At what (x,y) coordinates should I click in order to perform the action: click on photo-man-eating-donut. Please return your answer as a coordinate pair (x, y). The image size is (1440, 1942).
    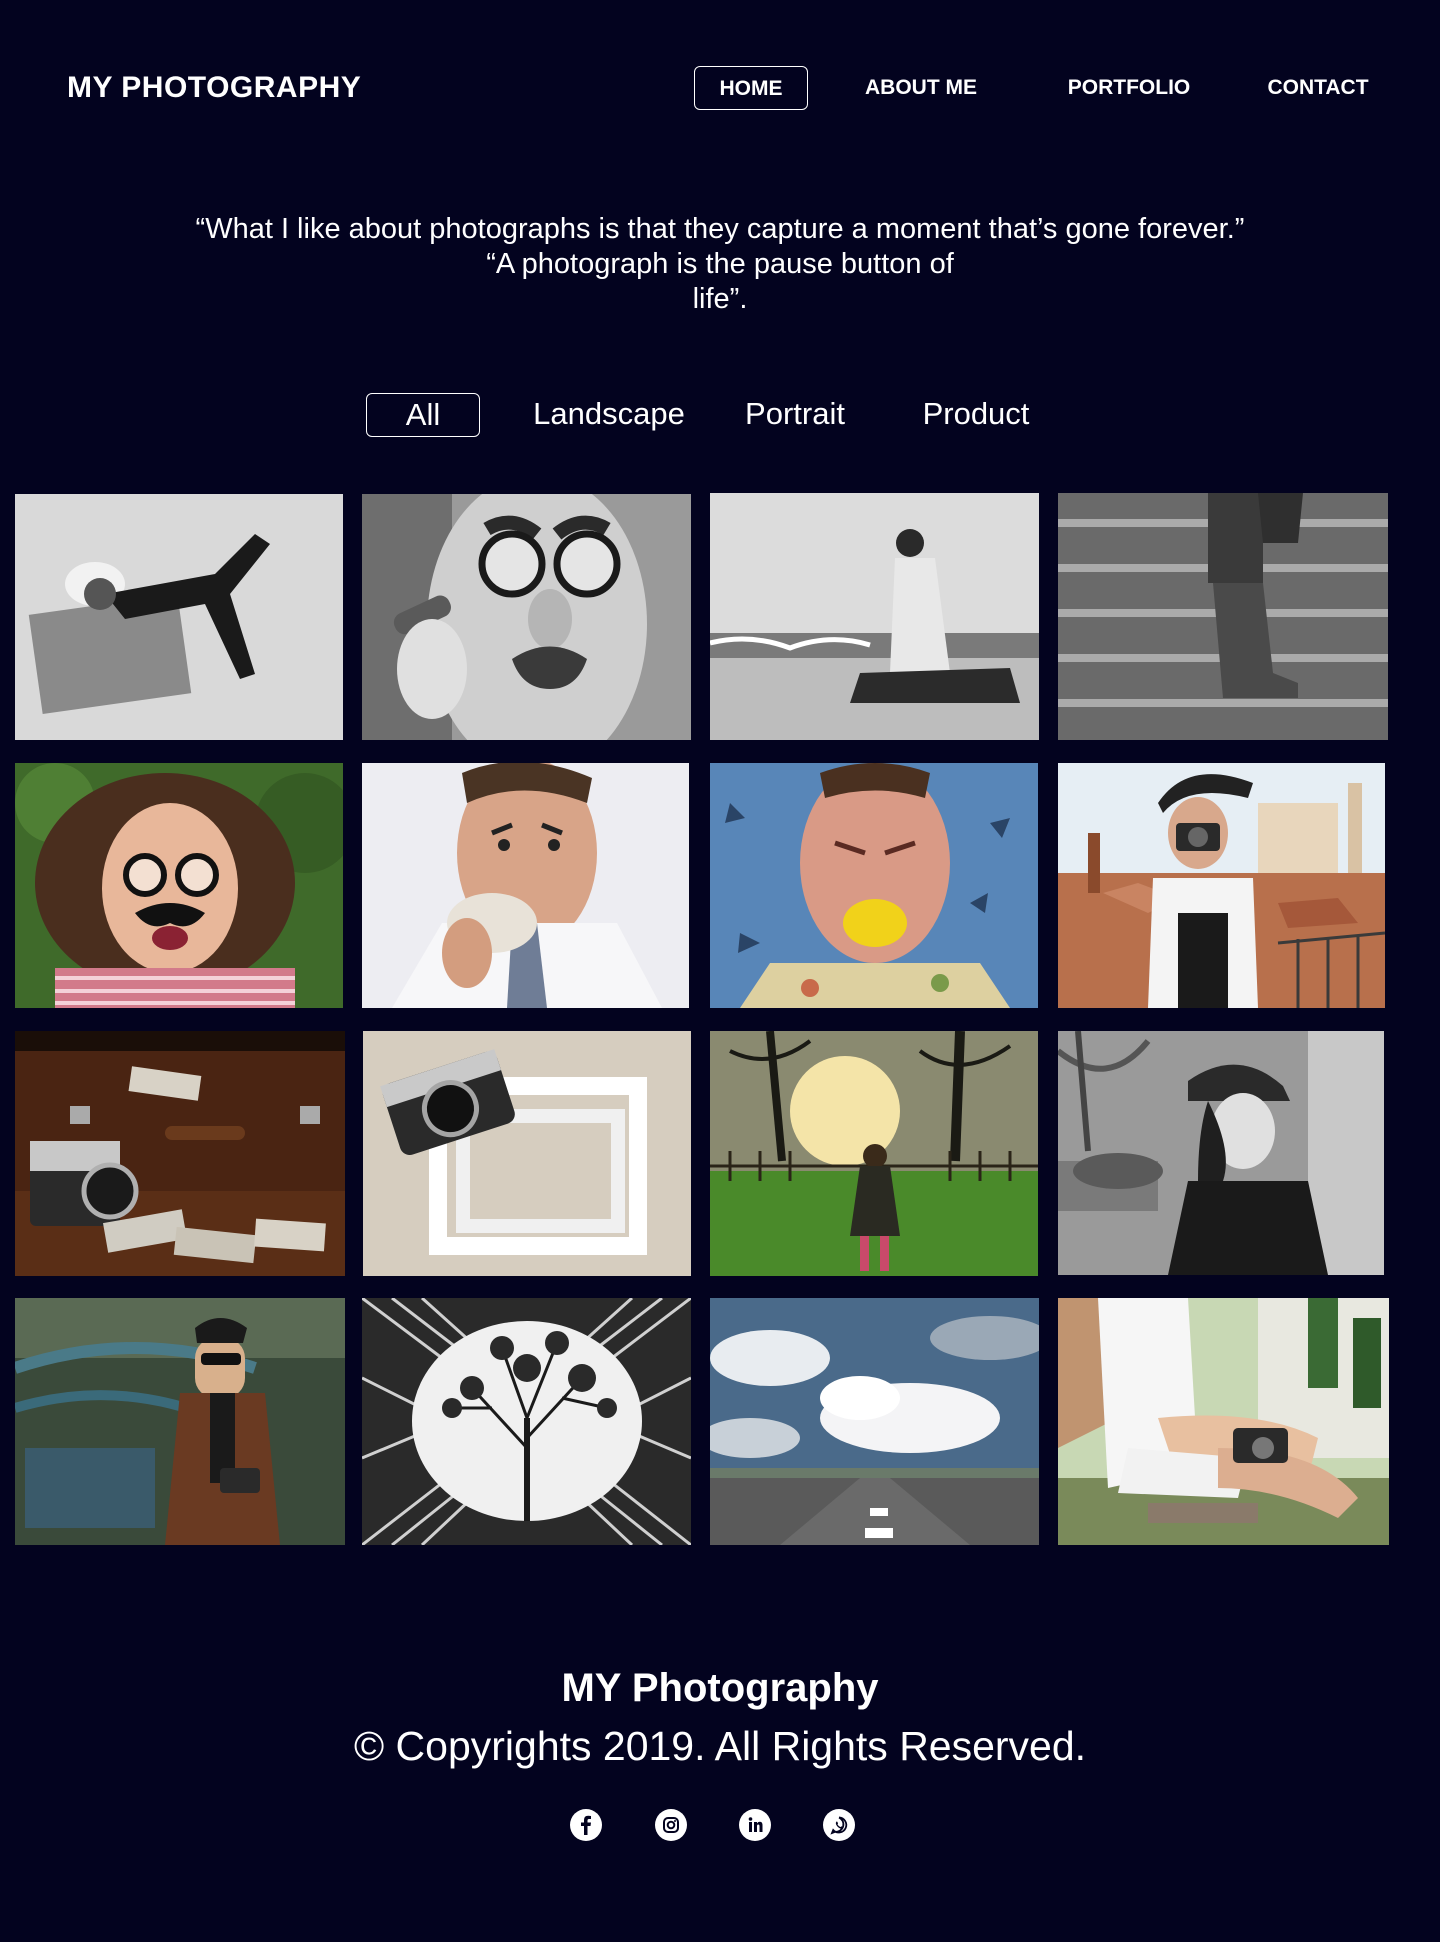
    Looking at the image, I should click on (525, 885).